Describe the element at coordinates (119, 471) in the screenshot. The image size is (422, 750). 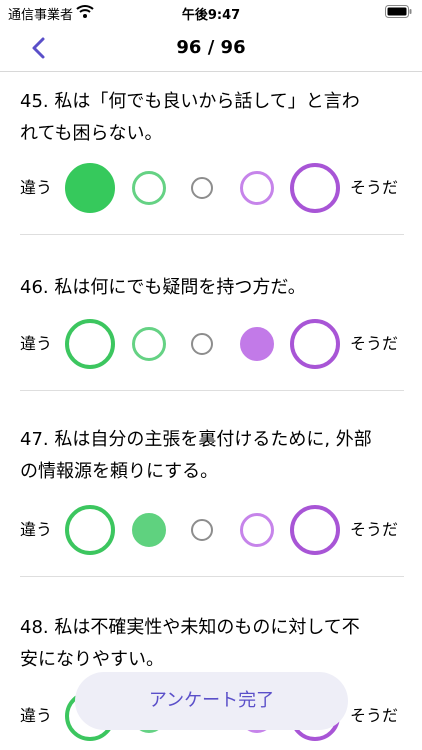
I see `question-text-line2: の情報源を頼りにする。` at that location.